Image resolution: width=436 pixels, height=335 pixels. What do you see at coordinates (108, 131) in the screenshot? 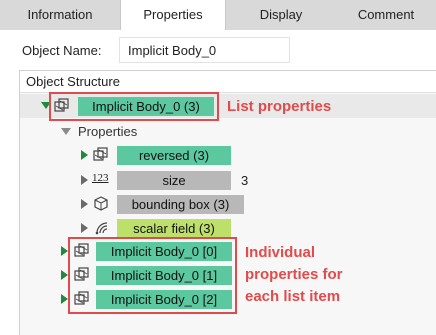
I see `properties-label: Properties` at bounding box center [108, 131].